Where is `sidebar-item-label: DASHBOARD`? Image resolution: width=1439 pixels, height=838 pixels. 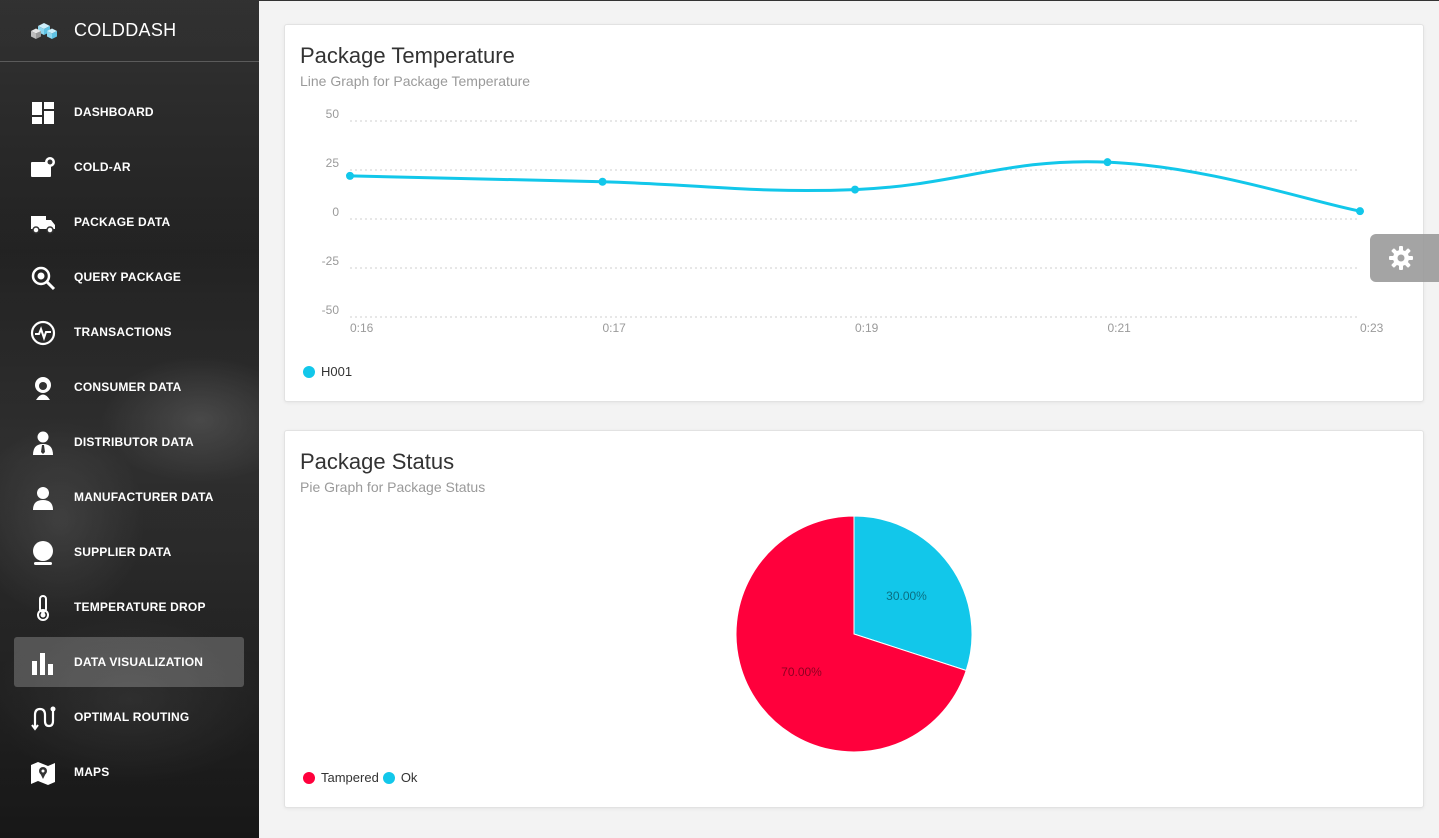
sidebar-item-label: DASHBOARD is located at coordinates (114, 112).